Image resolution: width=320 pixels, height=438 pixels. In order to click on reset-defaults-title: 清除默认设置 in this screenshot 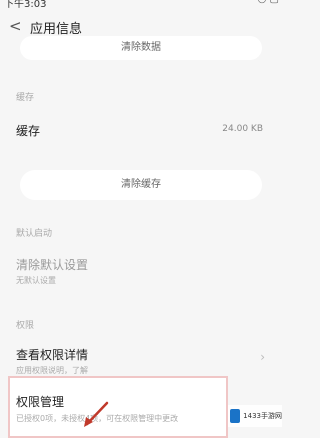, I will do `click(52, 265)`.